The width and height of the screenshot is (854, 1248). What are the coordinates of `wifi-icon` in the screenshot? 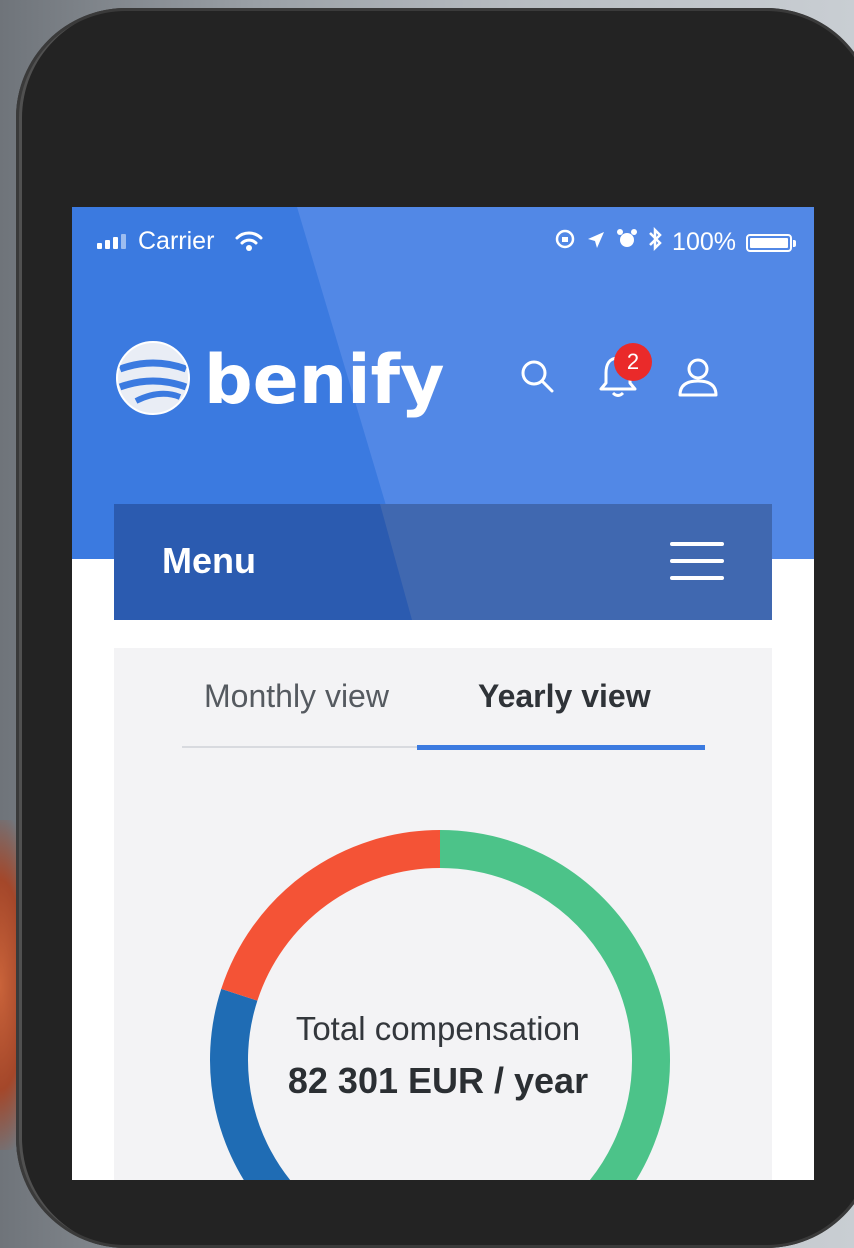 It's located at (249, 244).